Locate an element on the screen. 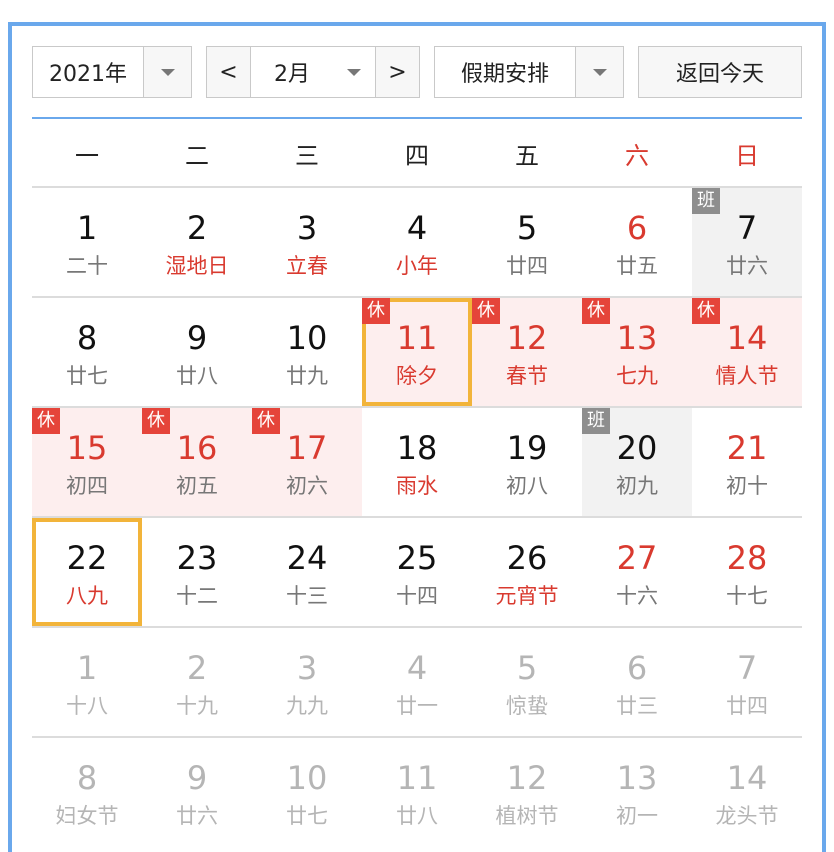 This screenshot has width=834, height=852. calendar-day-cell: 休 17 初六 is located at coordinates (307, 462).